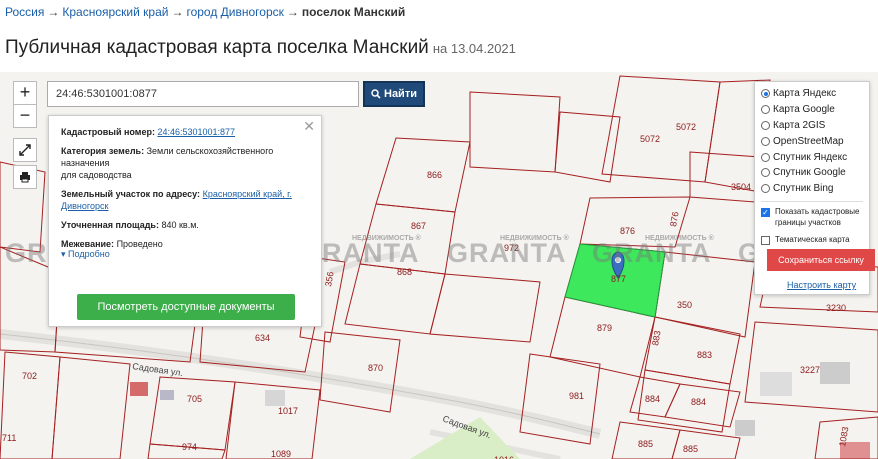 Image resolution: width=878 pixels, height=459 pixels. I want to click on layer-option-label: Карта Яндекс, so click(805, 94).